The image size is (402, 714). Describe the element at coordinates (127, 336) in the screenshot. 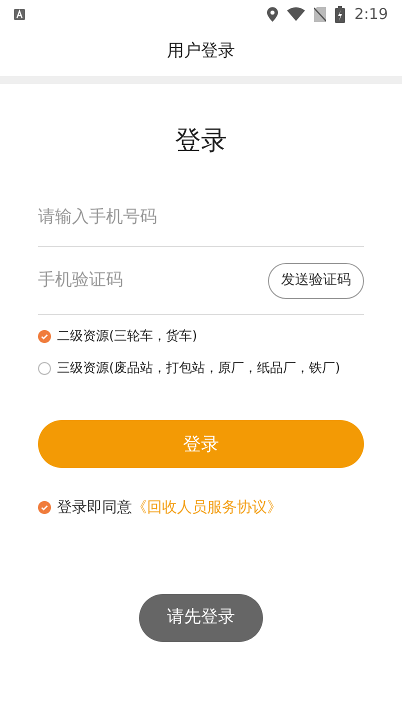

I see `resource-level-label: 二级资源(三轮车，货车)` at that location.